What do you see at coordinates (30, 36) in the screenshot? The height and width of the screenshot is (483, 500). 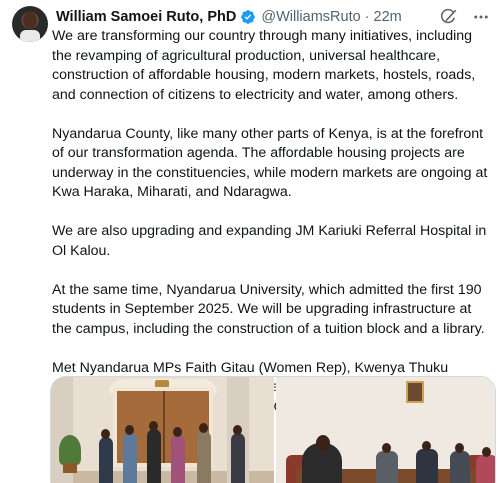 I see `avatar-collar` at bounding box center [30, 36].